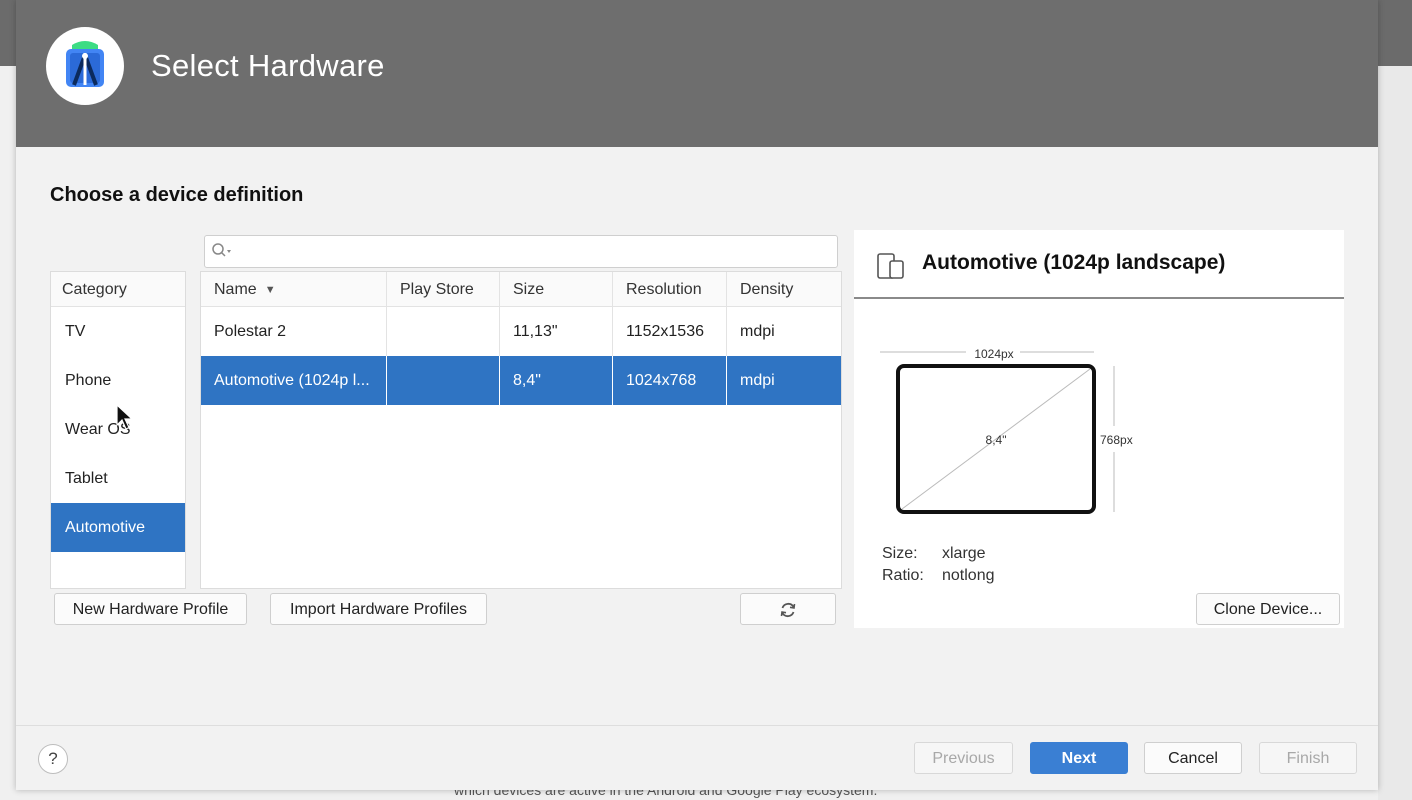 This screenshot has width=1412, height=800. Describe the element at coordinates (118, 380) in the screenshot. I see `category-item-phone: Phone` at that location.